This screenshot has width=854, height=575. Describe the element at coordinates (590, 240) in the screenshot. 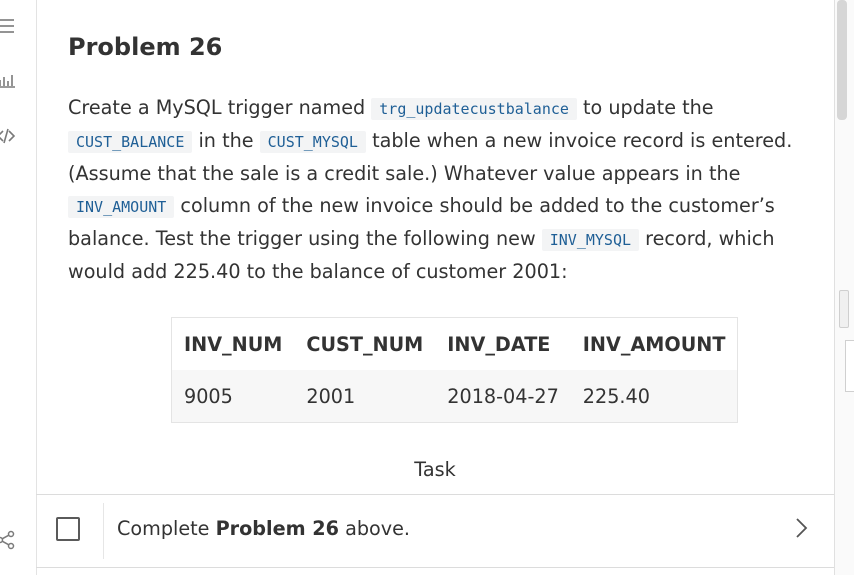

I see `code-inv-mysql: INV_MYSQL` at that location.